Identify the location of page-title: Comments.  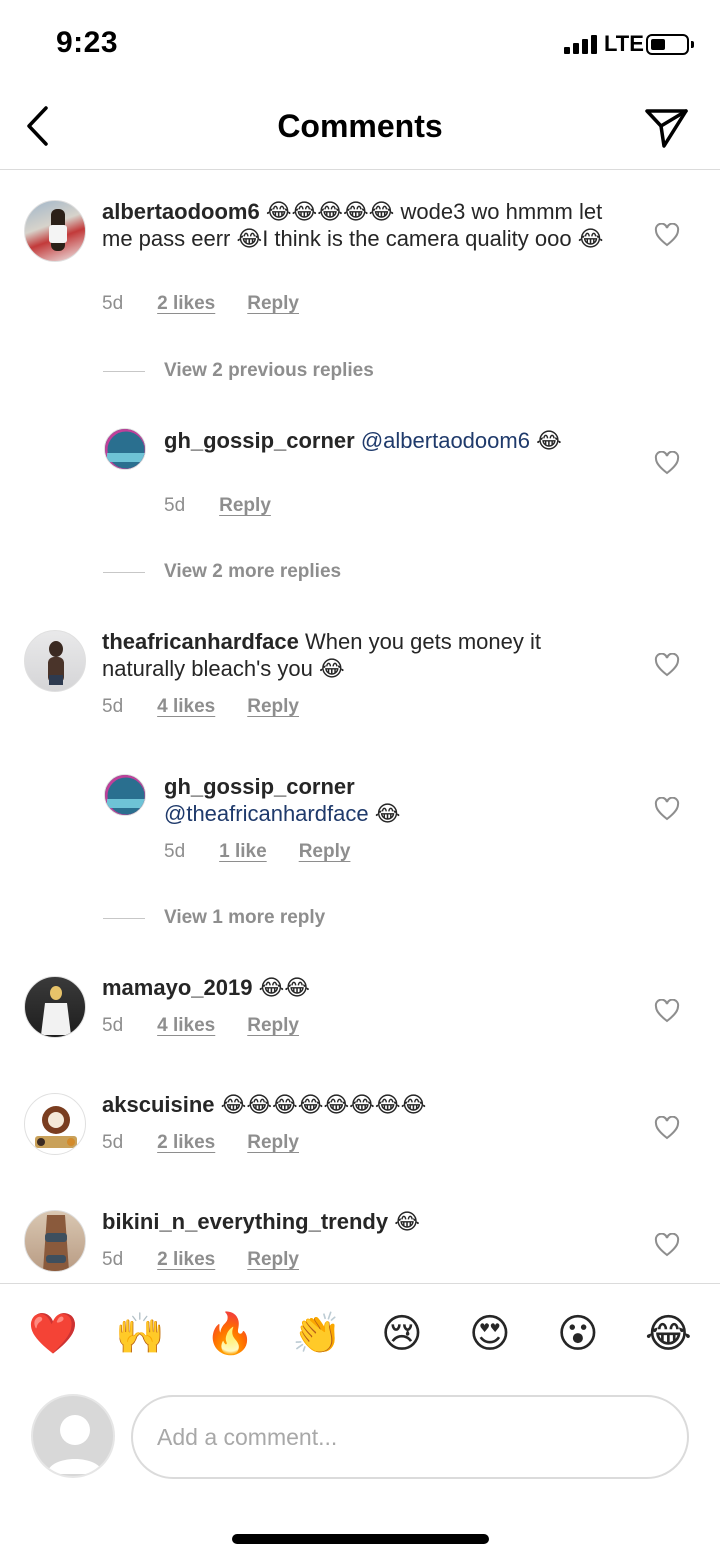
(360, 126).